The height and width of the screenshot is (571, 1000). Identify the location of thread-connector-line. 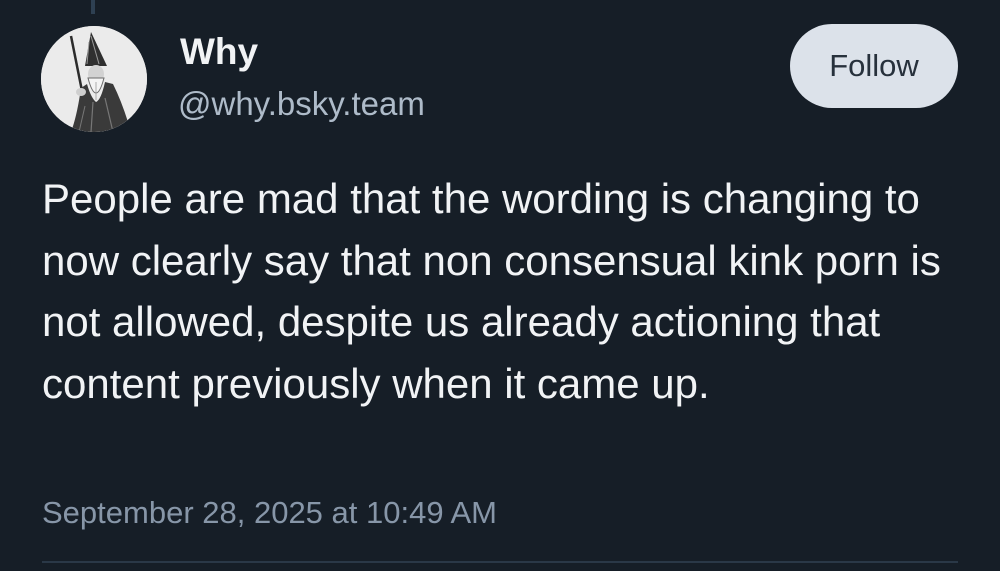
(93, 7).